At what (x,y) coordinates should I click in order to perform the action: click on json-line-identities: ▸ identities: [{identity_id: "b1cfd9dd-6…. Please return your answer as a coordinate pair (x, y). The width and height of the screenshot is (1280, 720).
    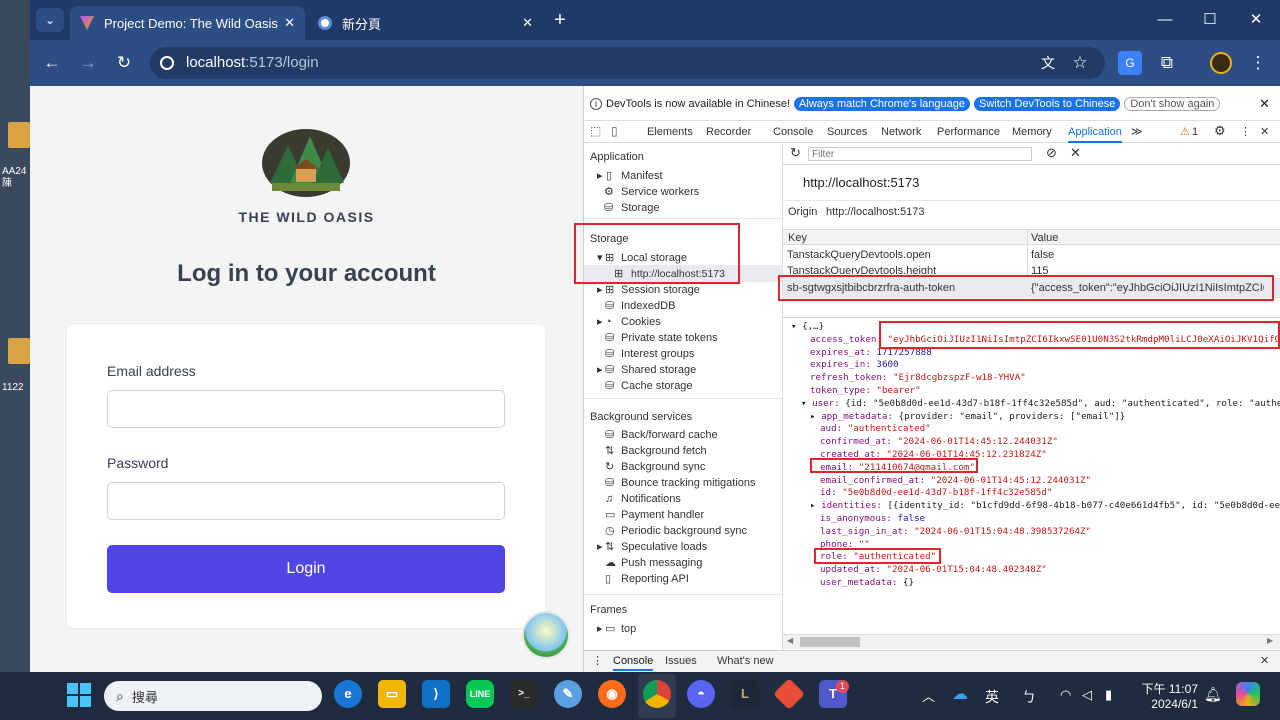
    Looking at the image, I should click on (1035, 506).